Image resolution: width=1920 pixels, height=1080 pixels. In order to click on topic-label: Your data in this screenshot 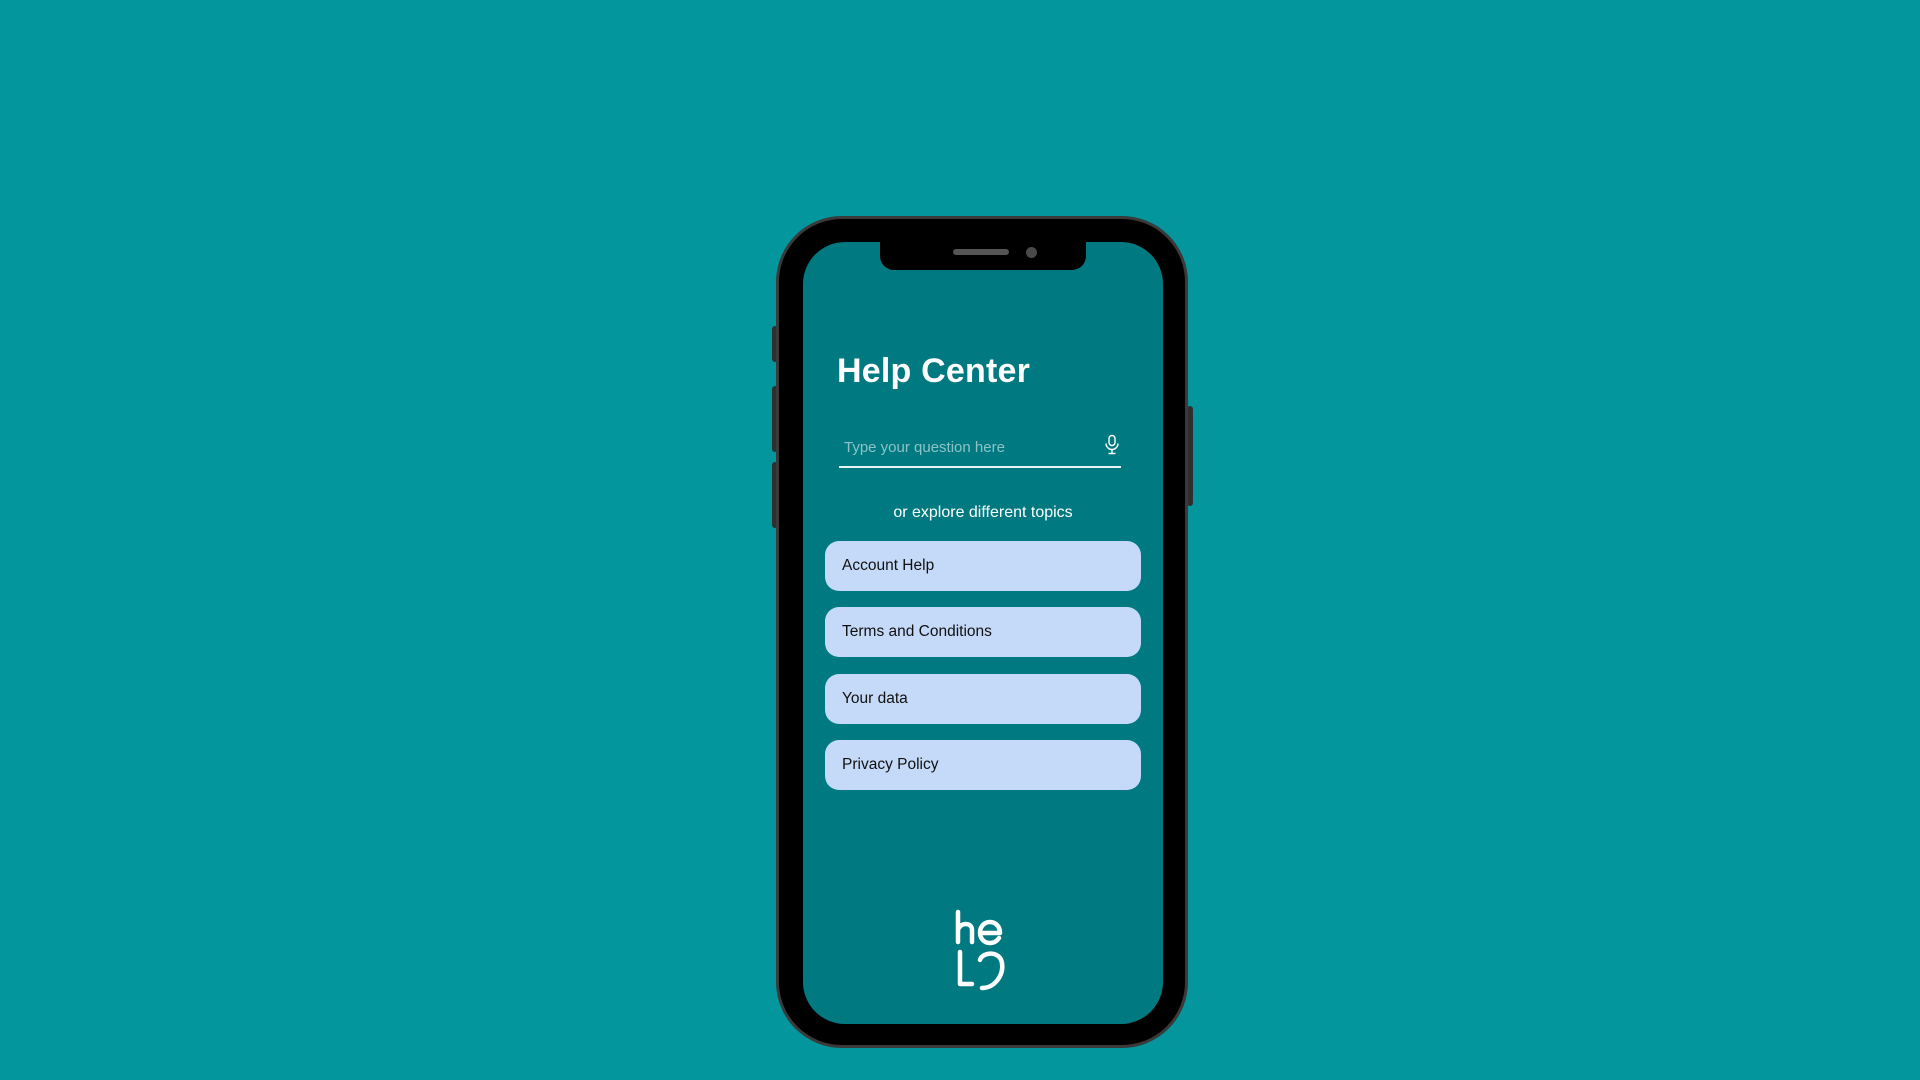, I will do `click(875, 698)`.